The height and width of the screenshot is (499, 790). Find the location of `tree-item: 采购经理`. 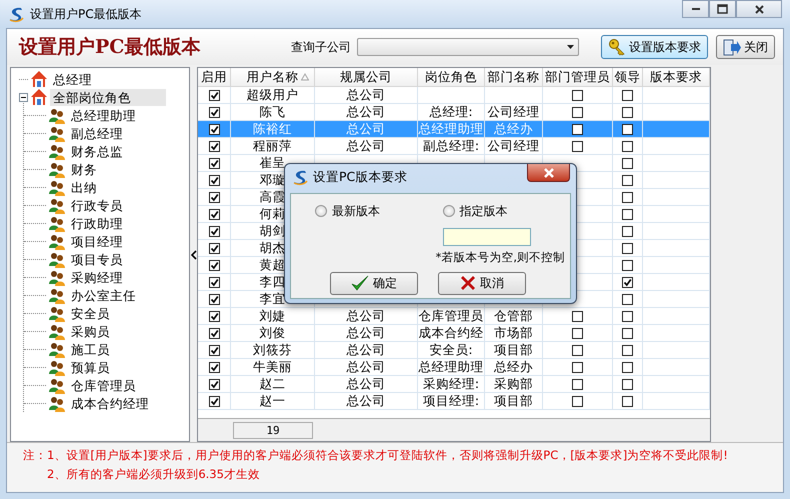

tree-item: 采购经理 is located at coordinates (97, 277).